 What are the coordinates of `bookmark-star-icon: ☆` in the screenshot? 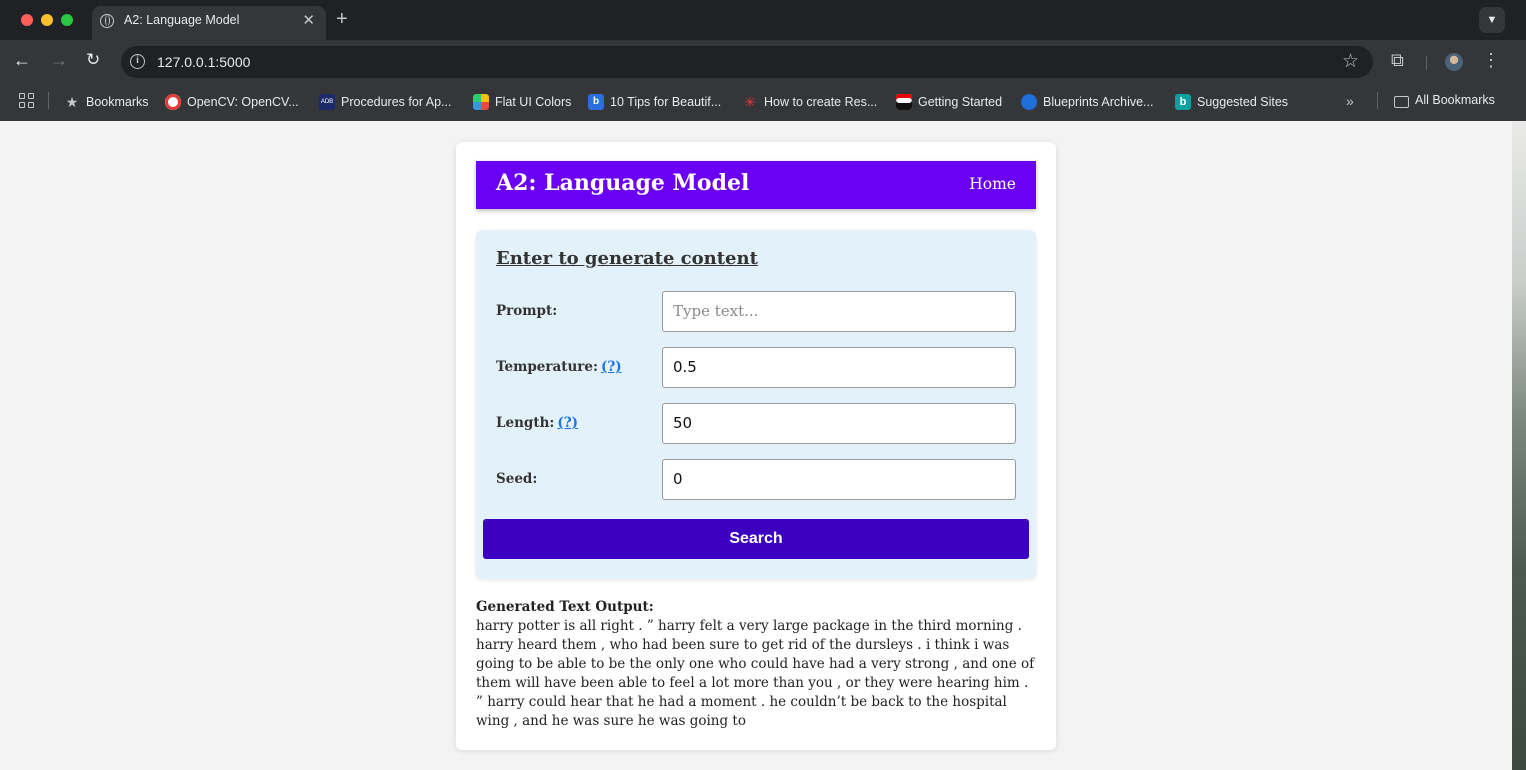 It's located at (1350, 61).